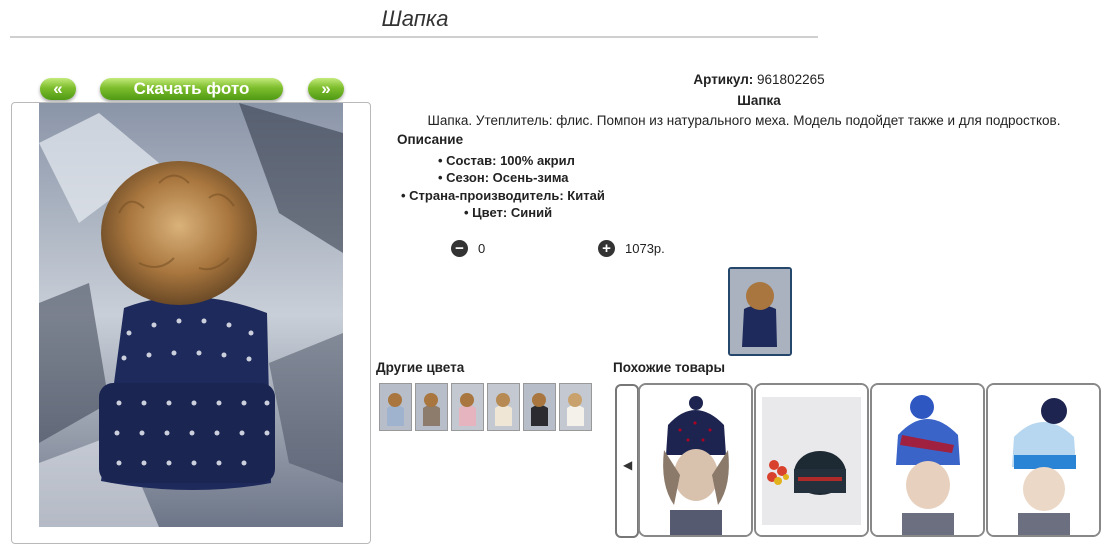  I want to click on attr-composition: • Состав: 100% акрил, so click(506, 160).